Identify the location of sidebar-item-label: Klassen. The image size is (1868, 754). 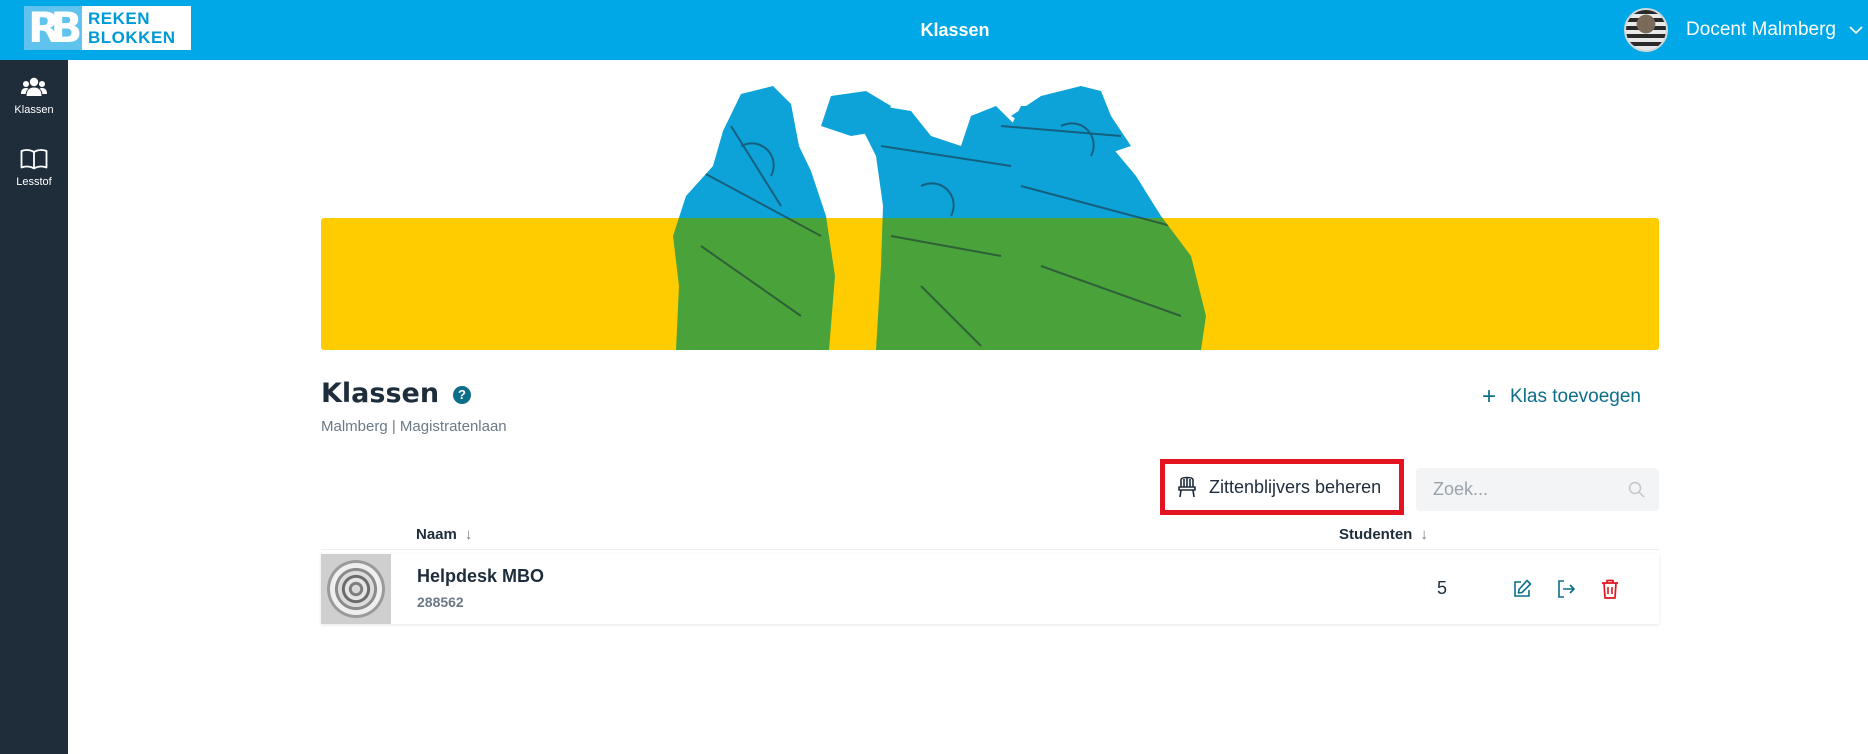
(34, 110).